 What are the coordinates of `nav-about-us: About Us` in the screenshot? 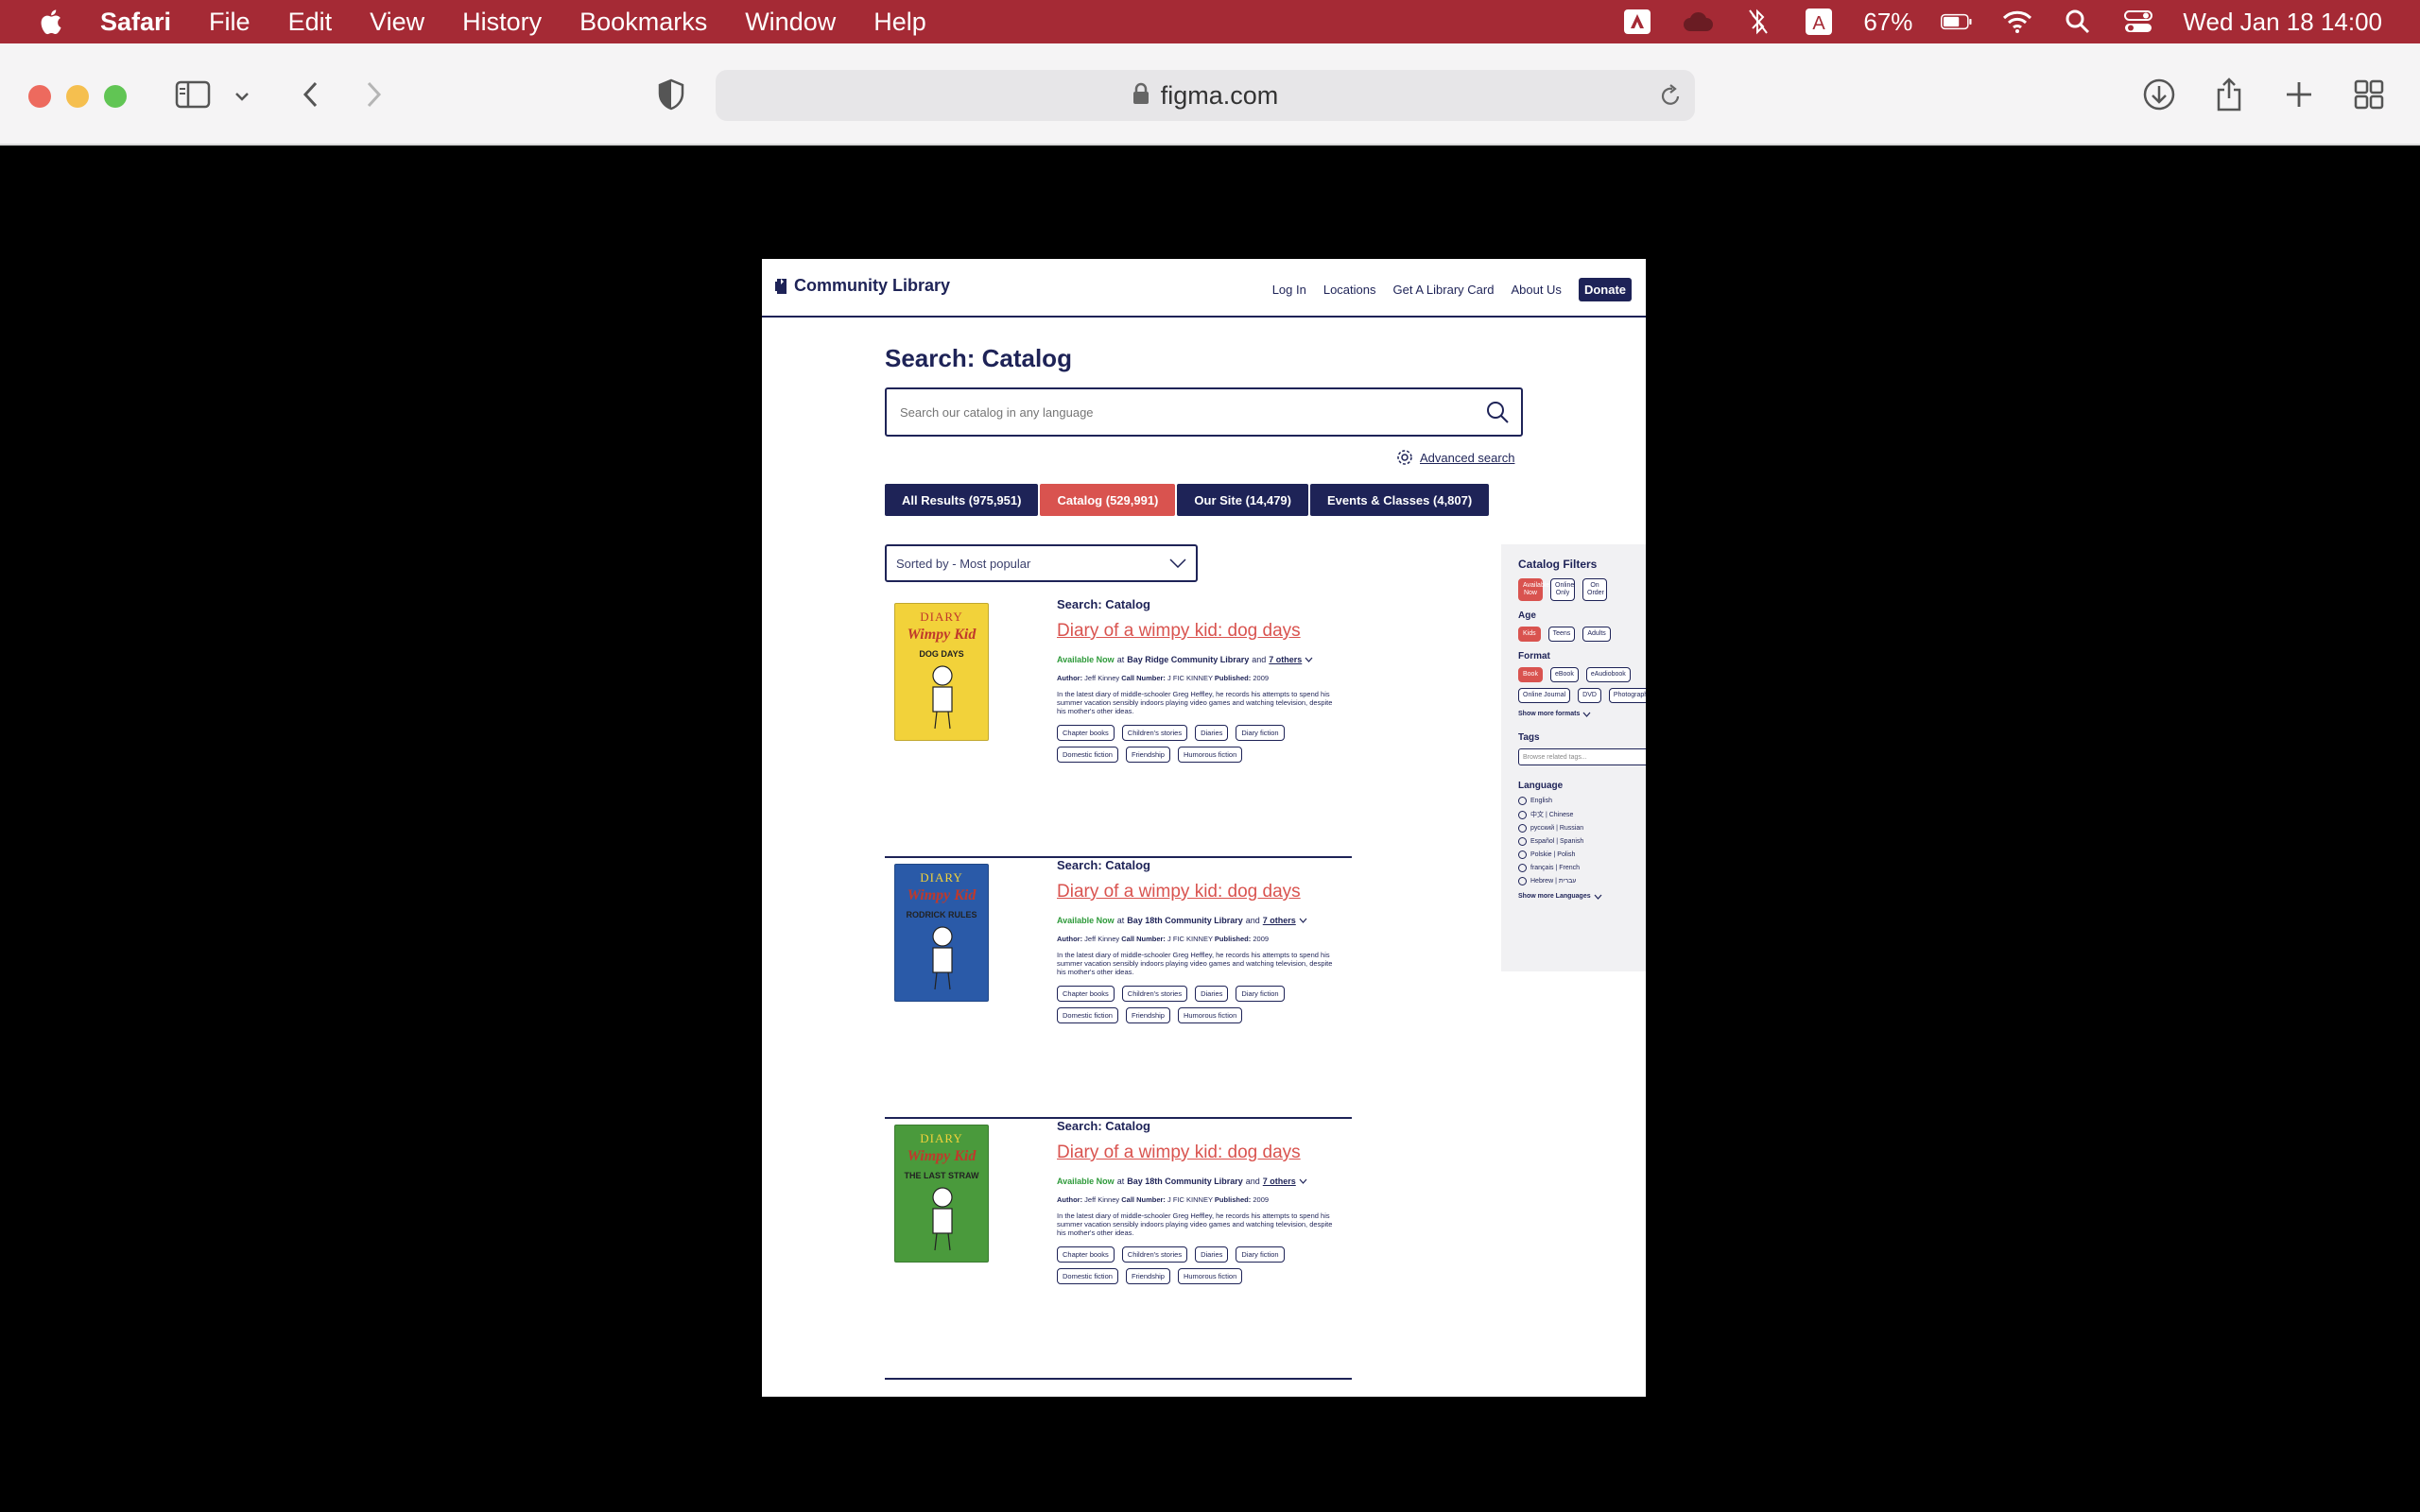 It's located at (1536, 290).